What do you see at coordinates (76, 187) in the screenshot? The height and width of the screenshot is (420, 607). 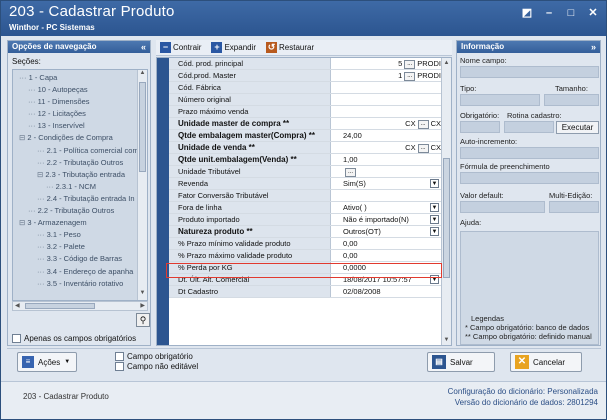 I see `tree-item: ··· 2.3.1 - NCM` at bounding box center [76, 187].